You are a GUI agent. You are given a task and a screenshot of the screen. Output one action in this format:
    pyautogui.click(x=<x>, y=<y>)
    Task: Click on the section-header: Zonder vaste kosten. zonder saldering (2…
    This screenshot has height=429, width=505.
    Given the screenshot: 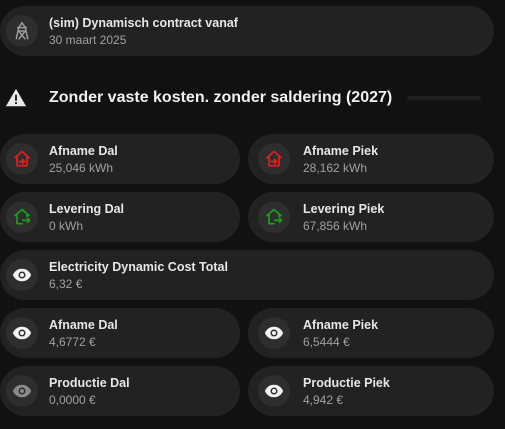 What is the action you would take?
    pyautogui.click(x=252, y=98)
    